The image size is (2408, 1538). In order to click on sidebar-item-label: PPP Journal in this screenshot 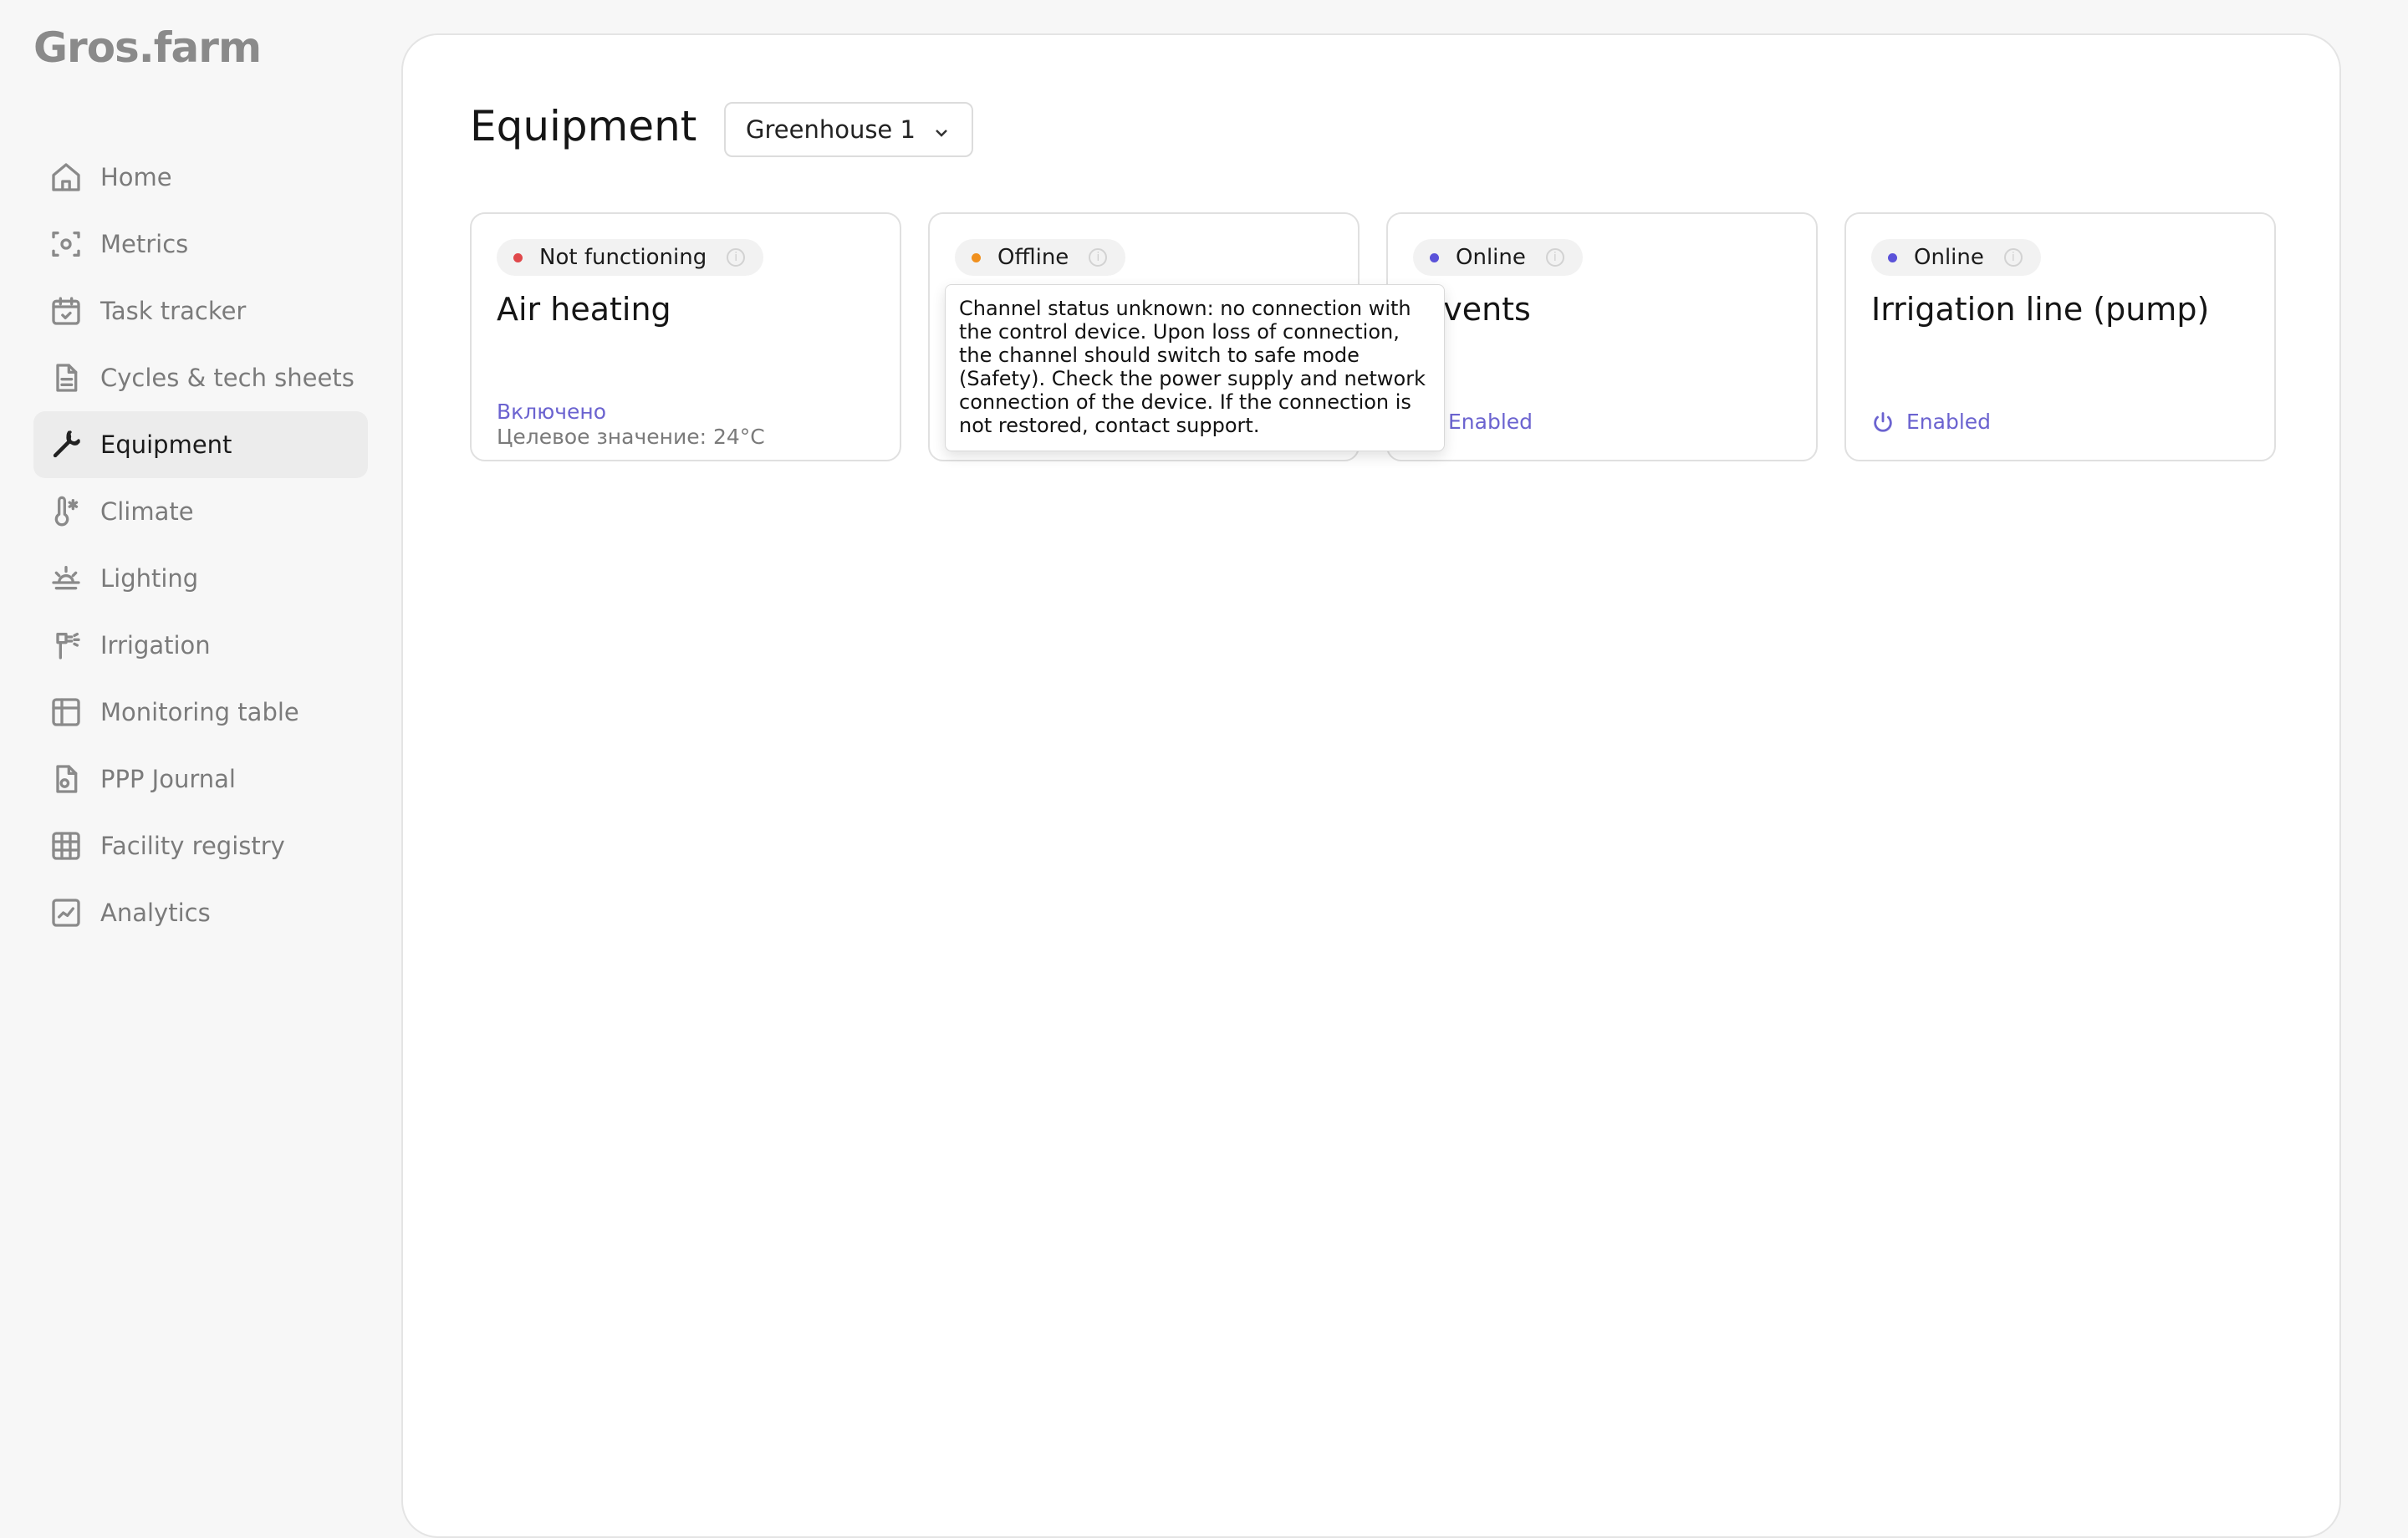, I will do `click(168, 779)`.